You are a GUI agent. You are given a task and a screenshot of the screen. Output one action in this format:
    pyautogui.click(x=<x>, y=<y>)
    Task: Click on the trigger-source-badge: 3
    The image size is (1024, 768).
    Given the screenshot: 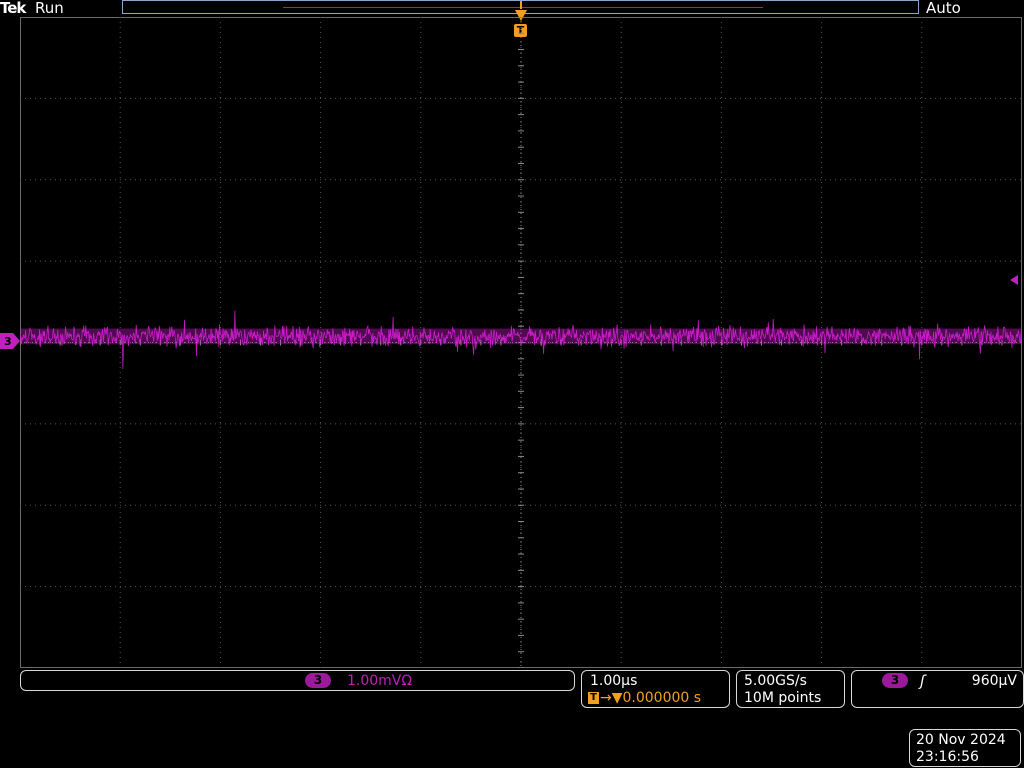 What is the action you would take?
    pyautogui.click(x=895, y=680)
    